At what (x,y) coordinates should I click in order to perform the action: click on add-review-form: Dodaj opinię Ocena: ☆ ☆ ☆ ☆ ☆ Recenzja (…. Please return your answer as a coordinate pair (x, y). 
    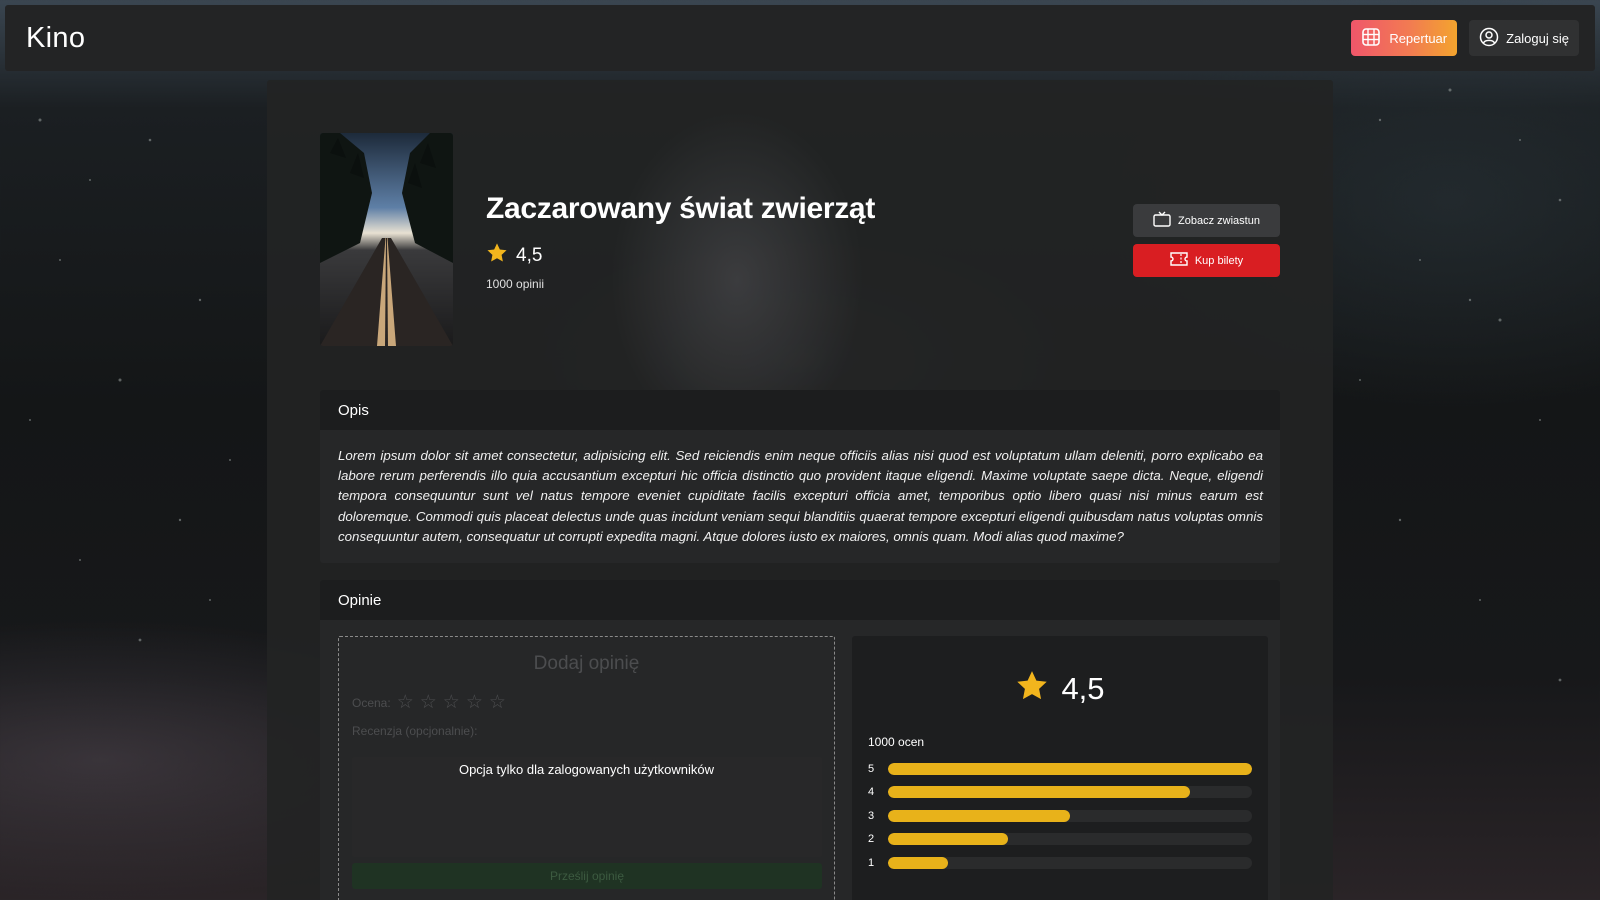
    Looking at the image, I should click on (586, 768).